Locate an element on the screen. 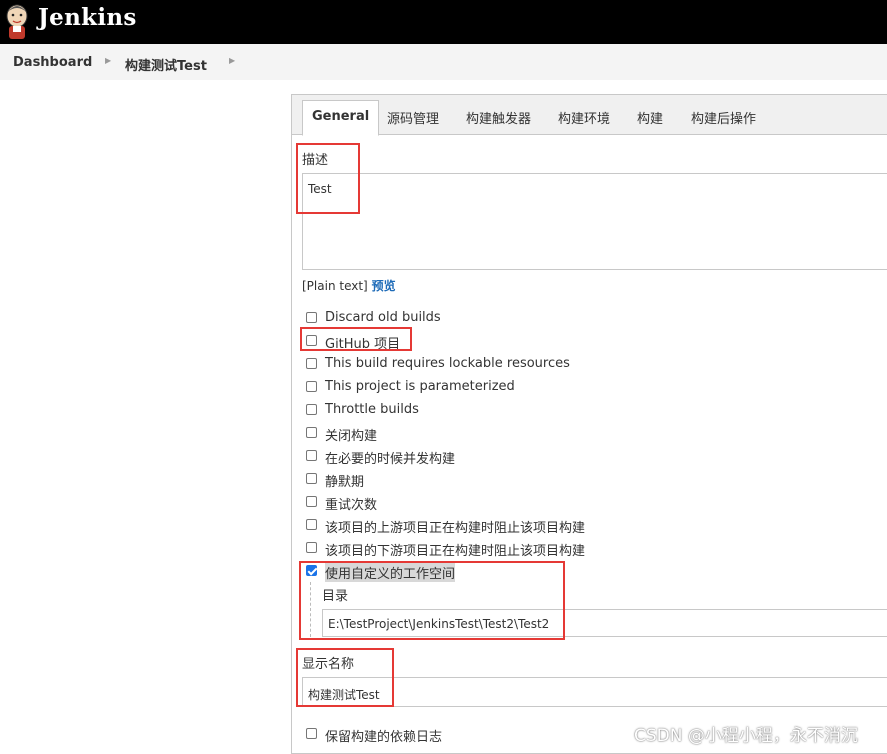 This screenshot has width=887, height=754. preview-link: 预览 is located at coordinates (384, 286).